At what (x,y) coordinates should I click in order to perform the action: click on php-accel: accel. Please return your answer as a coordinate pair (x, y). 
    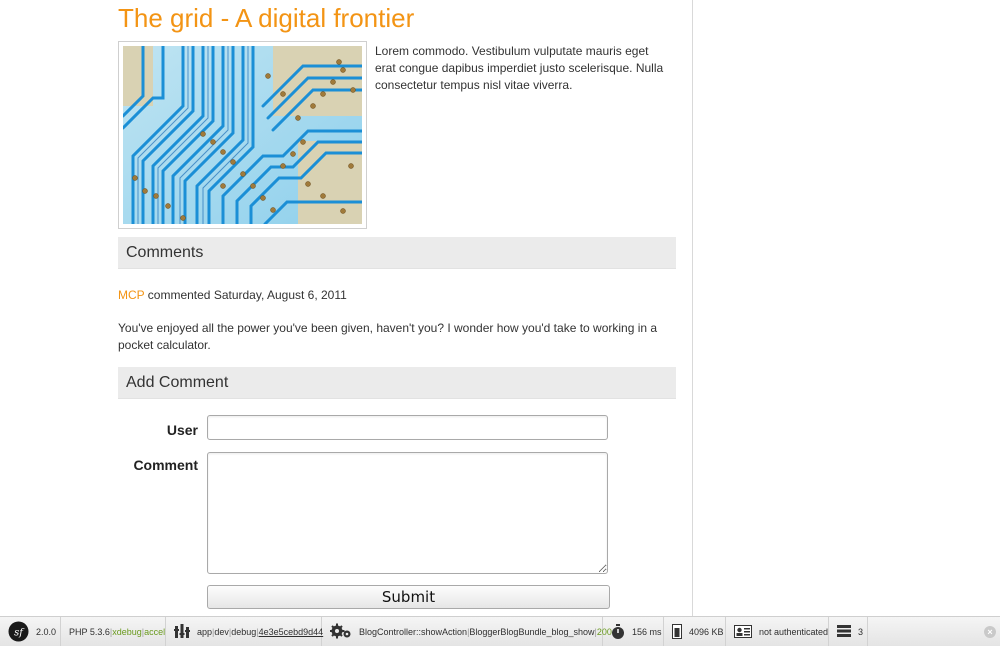
    Looking at the image, I should click on (155, 632).